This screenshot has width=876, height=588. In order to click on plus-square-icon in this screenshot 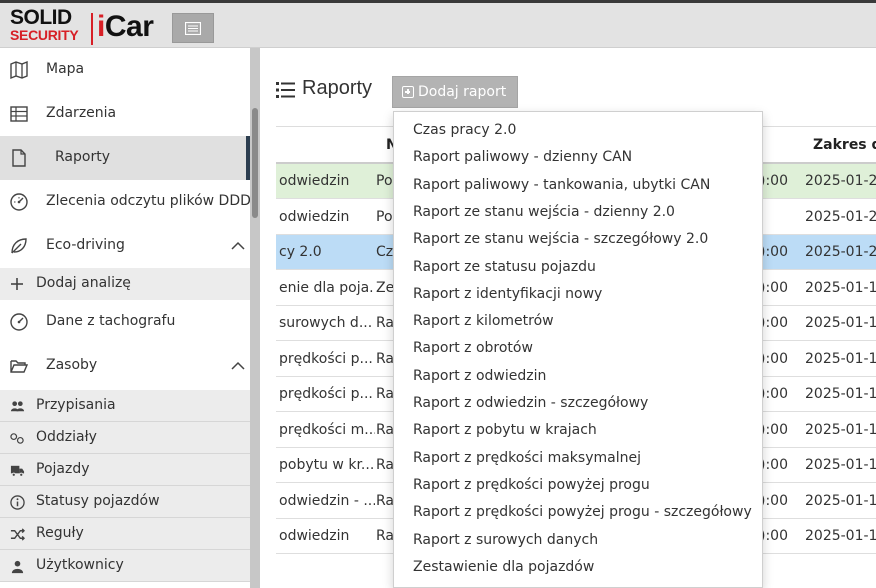, I will do `click(408, 92)`.